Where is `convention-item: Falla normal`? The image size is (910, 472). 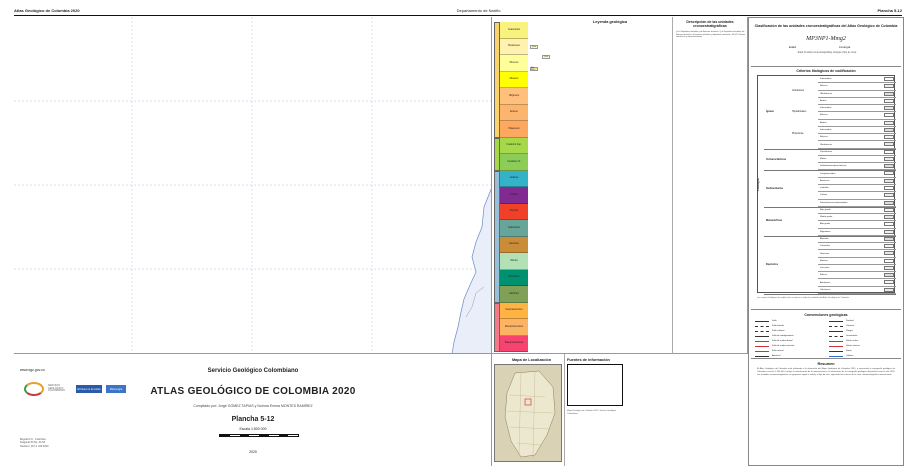 convention-item: Falla normal is located at coordinates (769, 351).